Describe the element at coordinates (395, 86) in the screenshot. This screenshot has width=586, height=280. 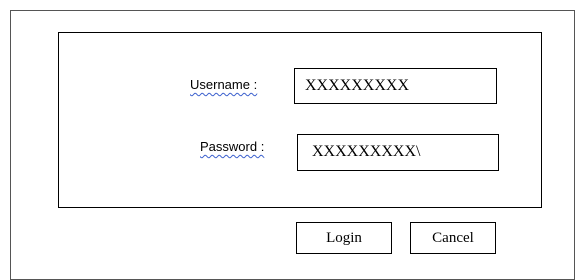
I see `username-field: XXXXXXXXX` at that location.